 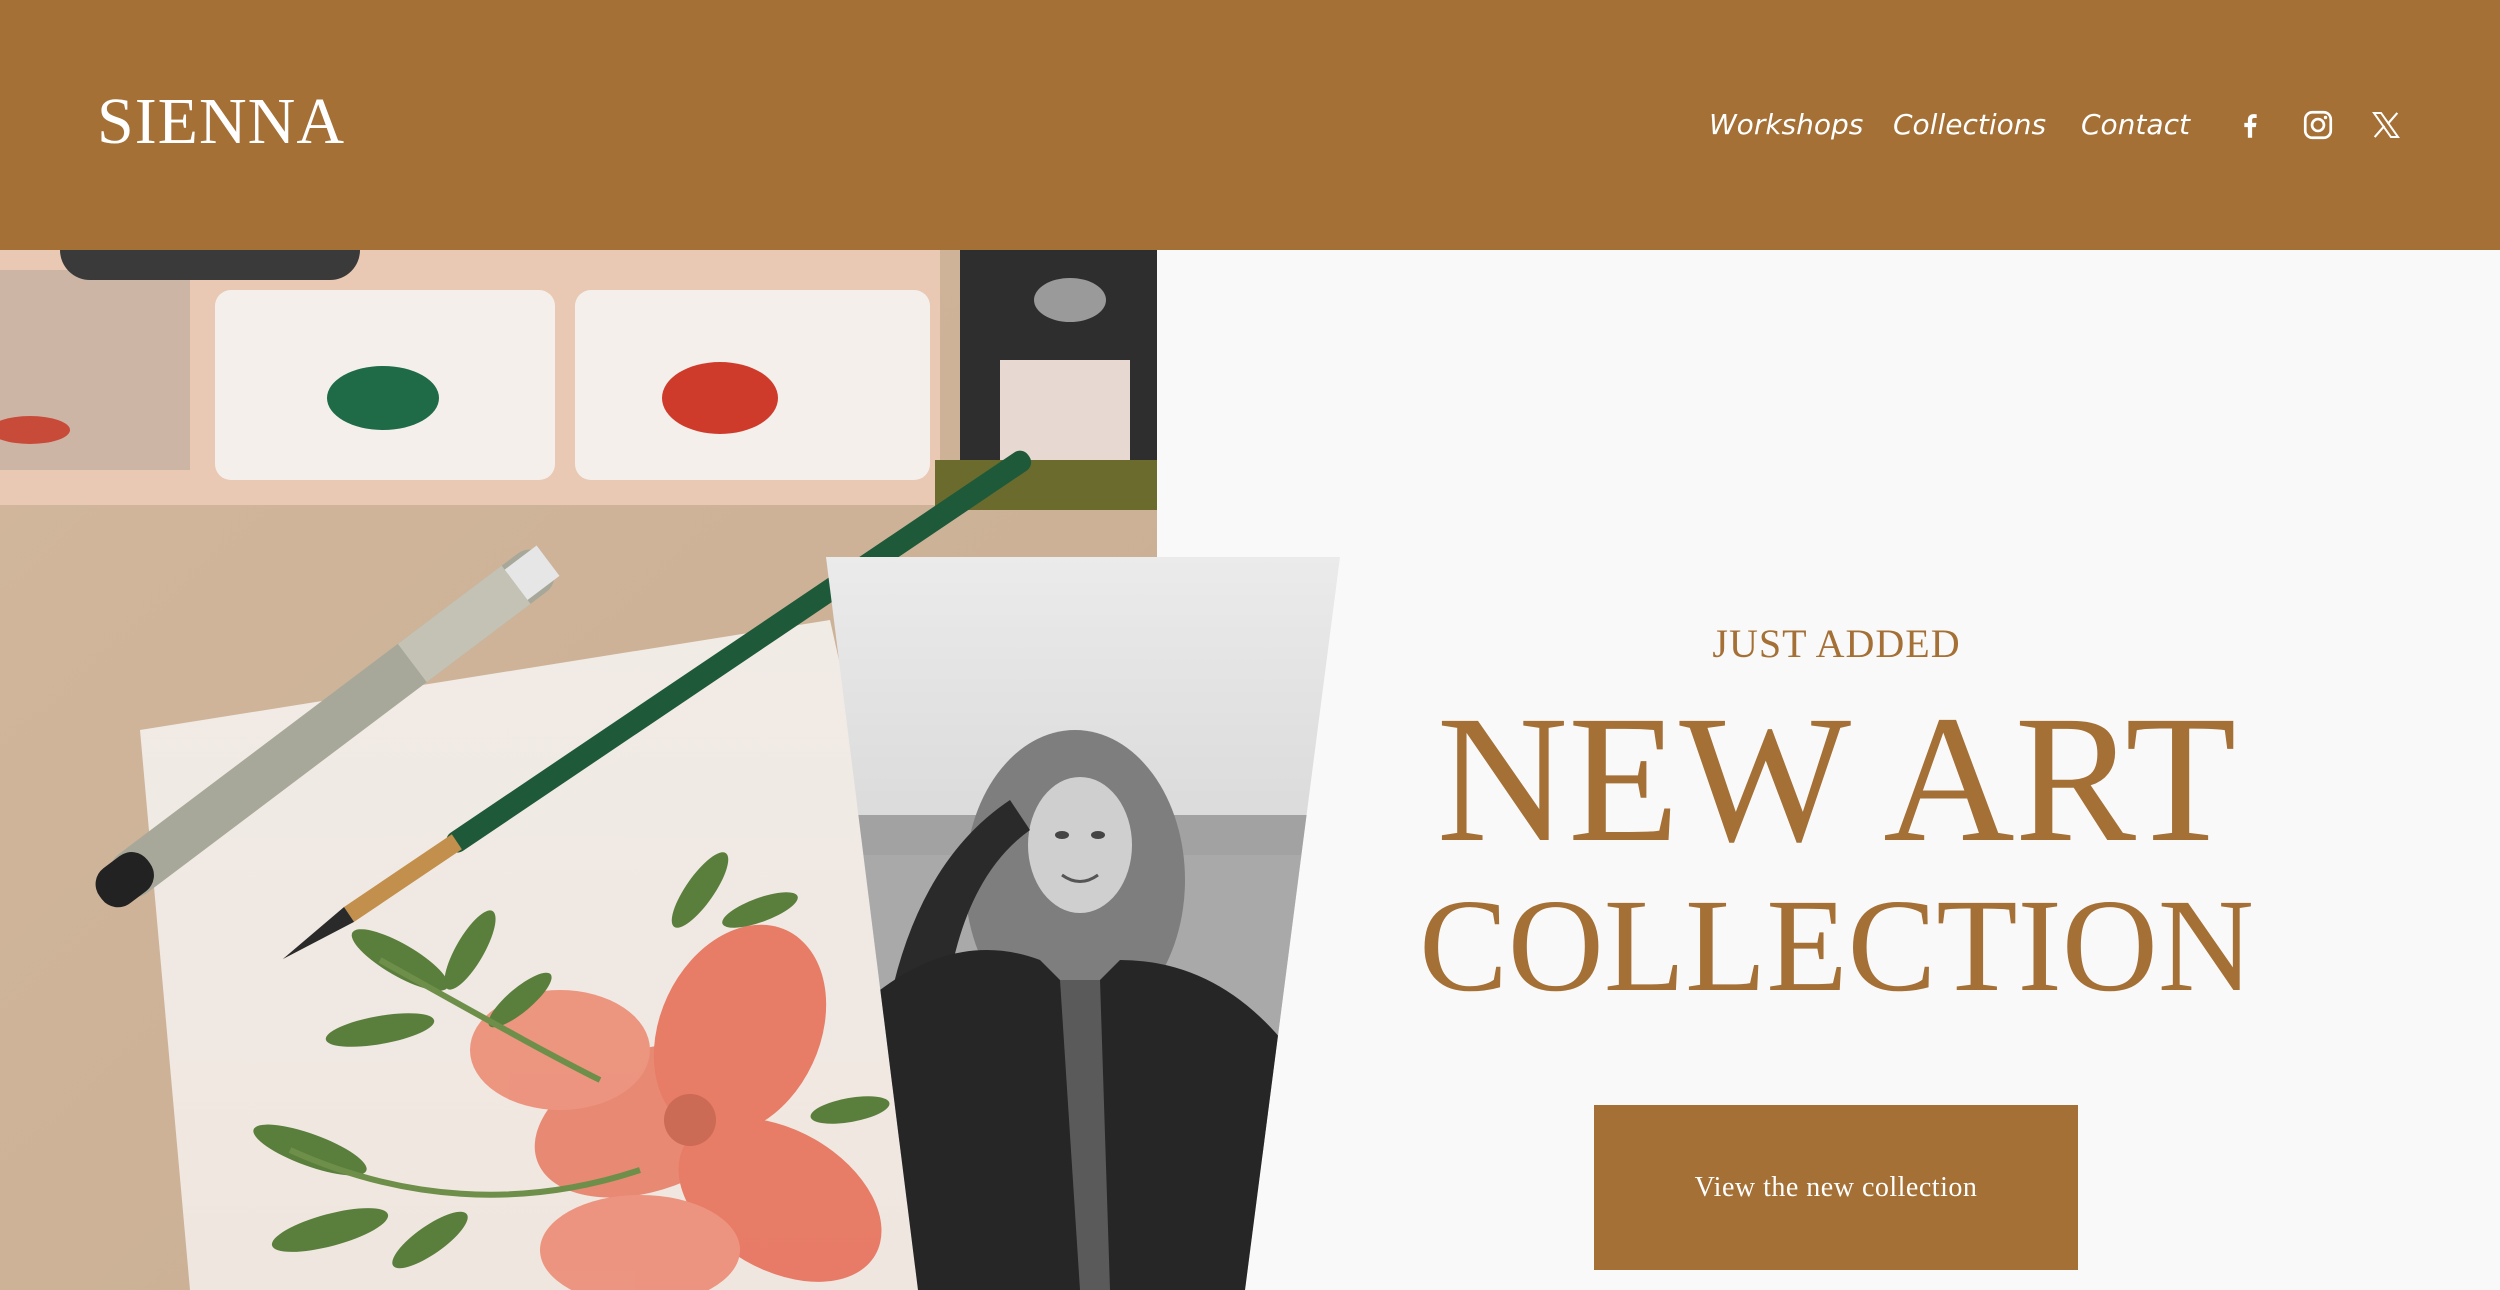 I want to click on instagram-icon, so click(x=2318, y=125).